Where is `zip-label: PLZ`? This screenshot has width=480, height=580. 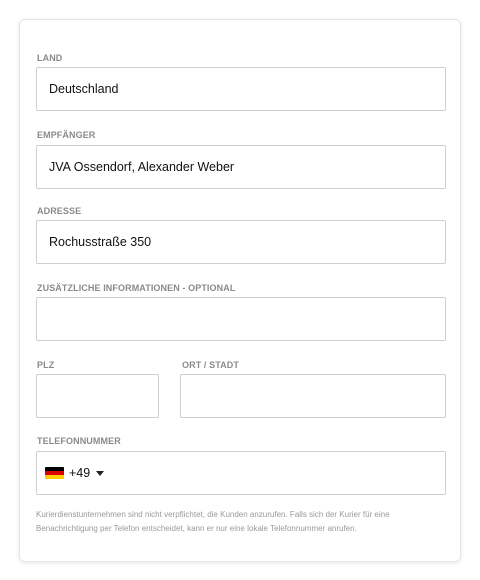
zip-label: PLZ is located at coordinates (46, 365).